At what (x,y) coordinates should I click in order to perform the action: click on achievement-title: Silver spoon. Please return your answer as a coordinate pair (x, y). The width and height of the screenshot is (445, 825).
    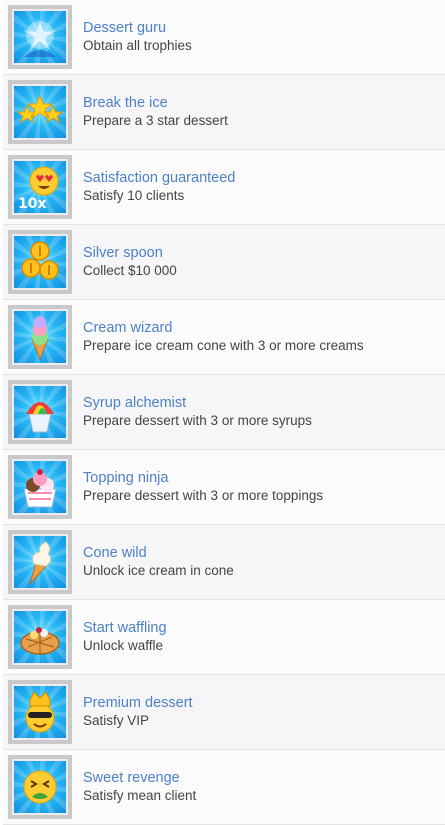
    Looking at the image, I should click on (123, 253).